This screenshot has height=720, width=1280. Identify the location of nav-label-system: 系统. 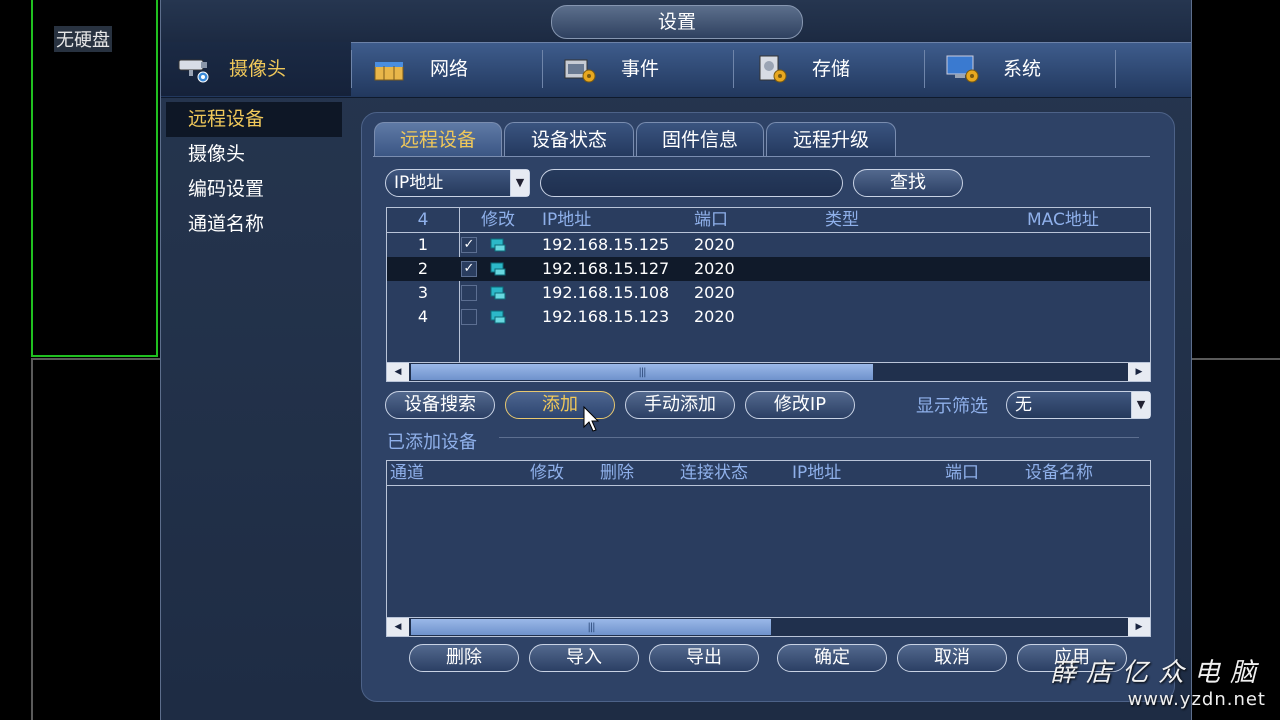
(1022, 69).